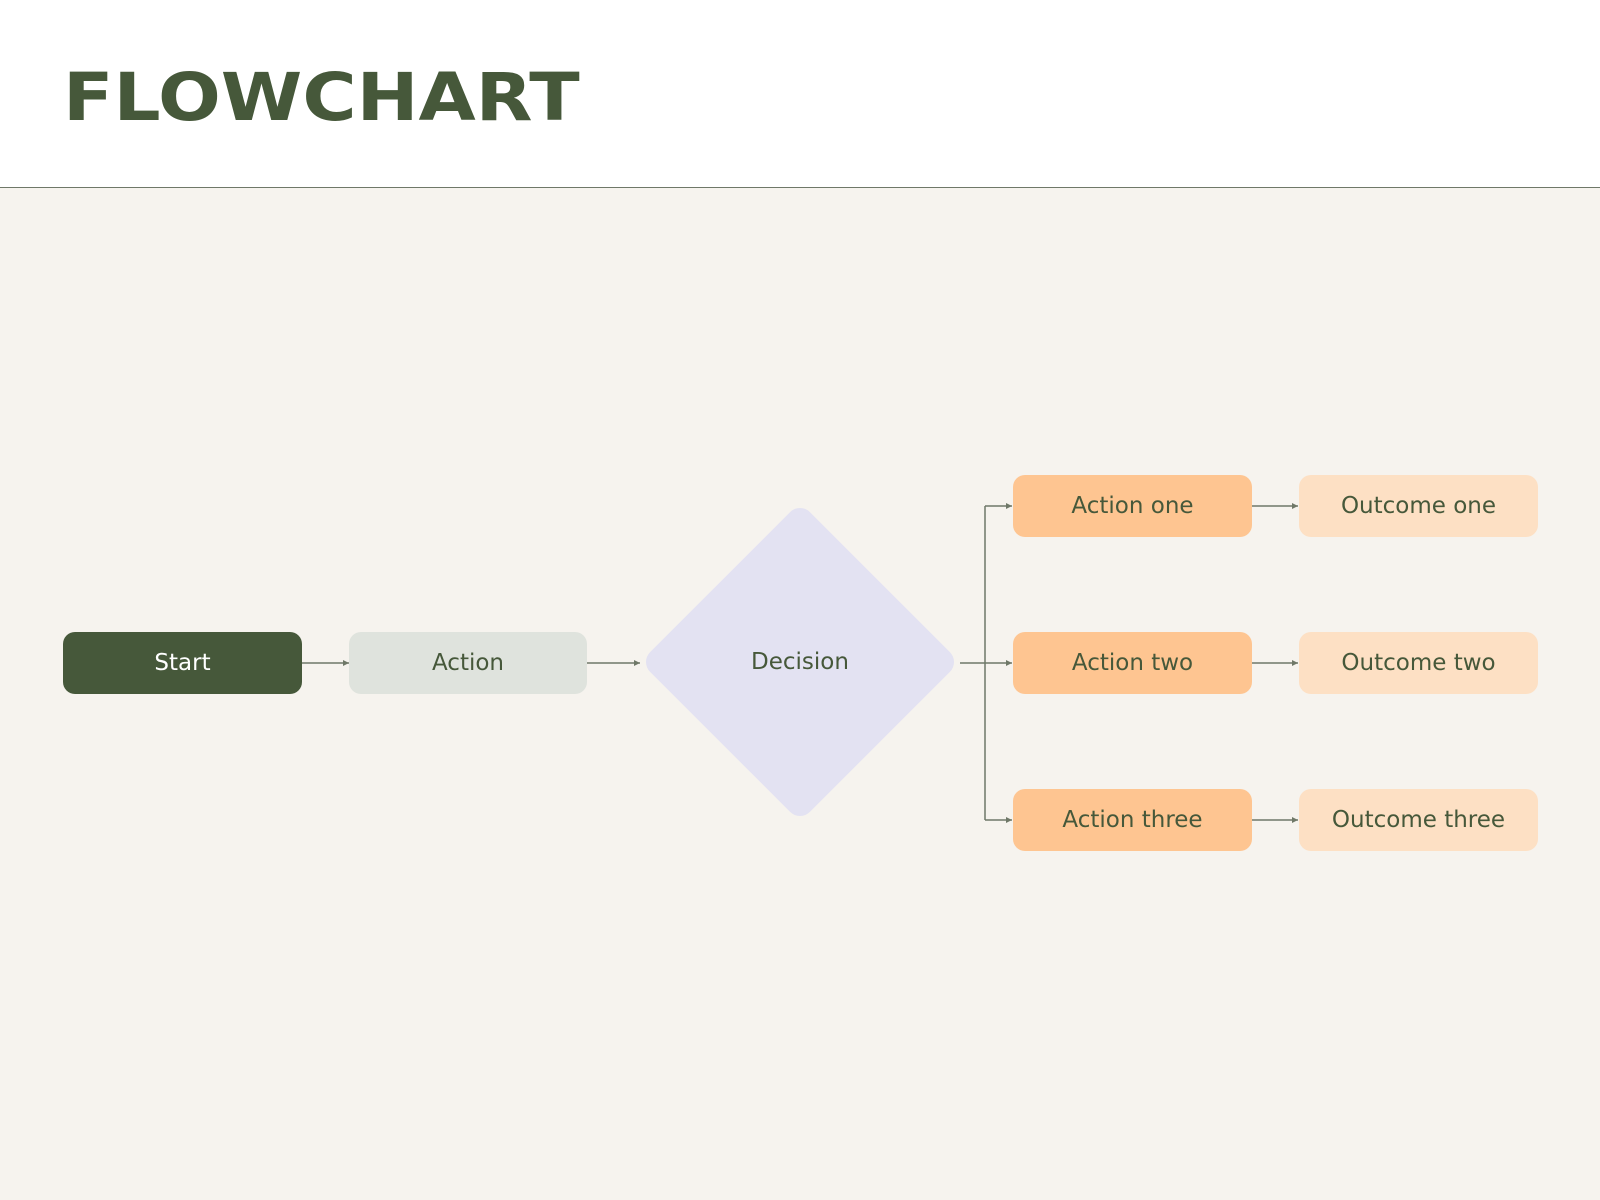 The width and height of the screenshot is (1600, 1200). I want to click on decision-label: Decision, so click(800, 662).